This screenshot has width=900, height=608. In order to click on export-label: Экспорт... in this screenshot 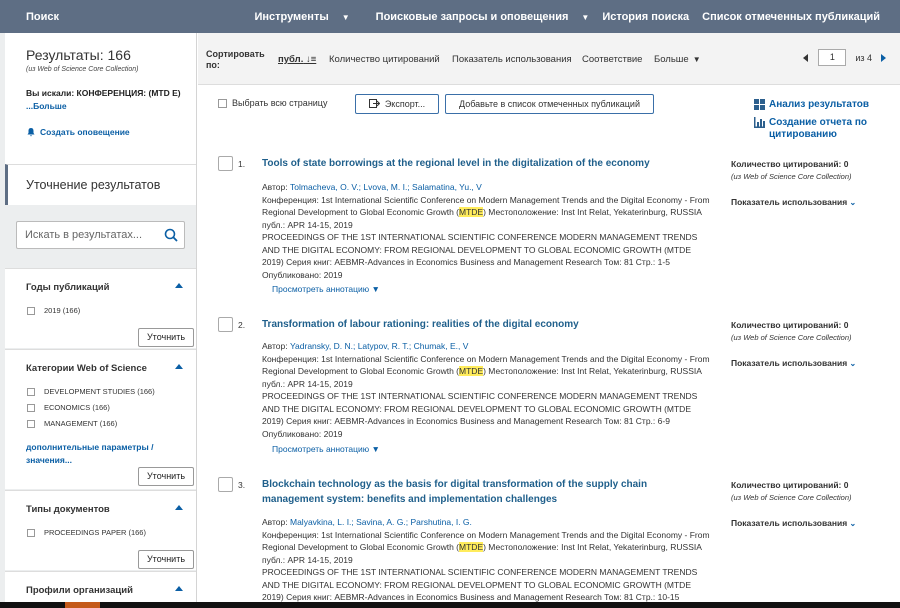, I will do `click(405, 104)`.